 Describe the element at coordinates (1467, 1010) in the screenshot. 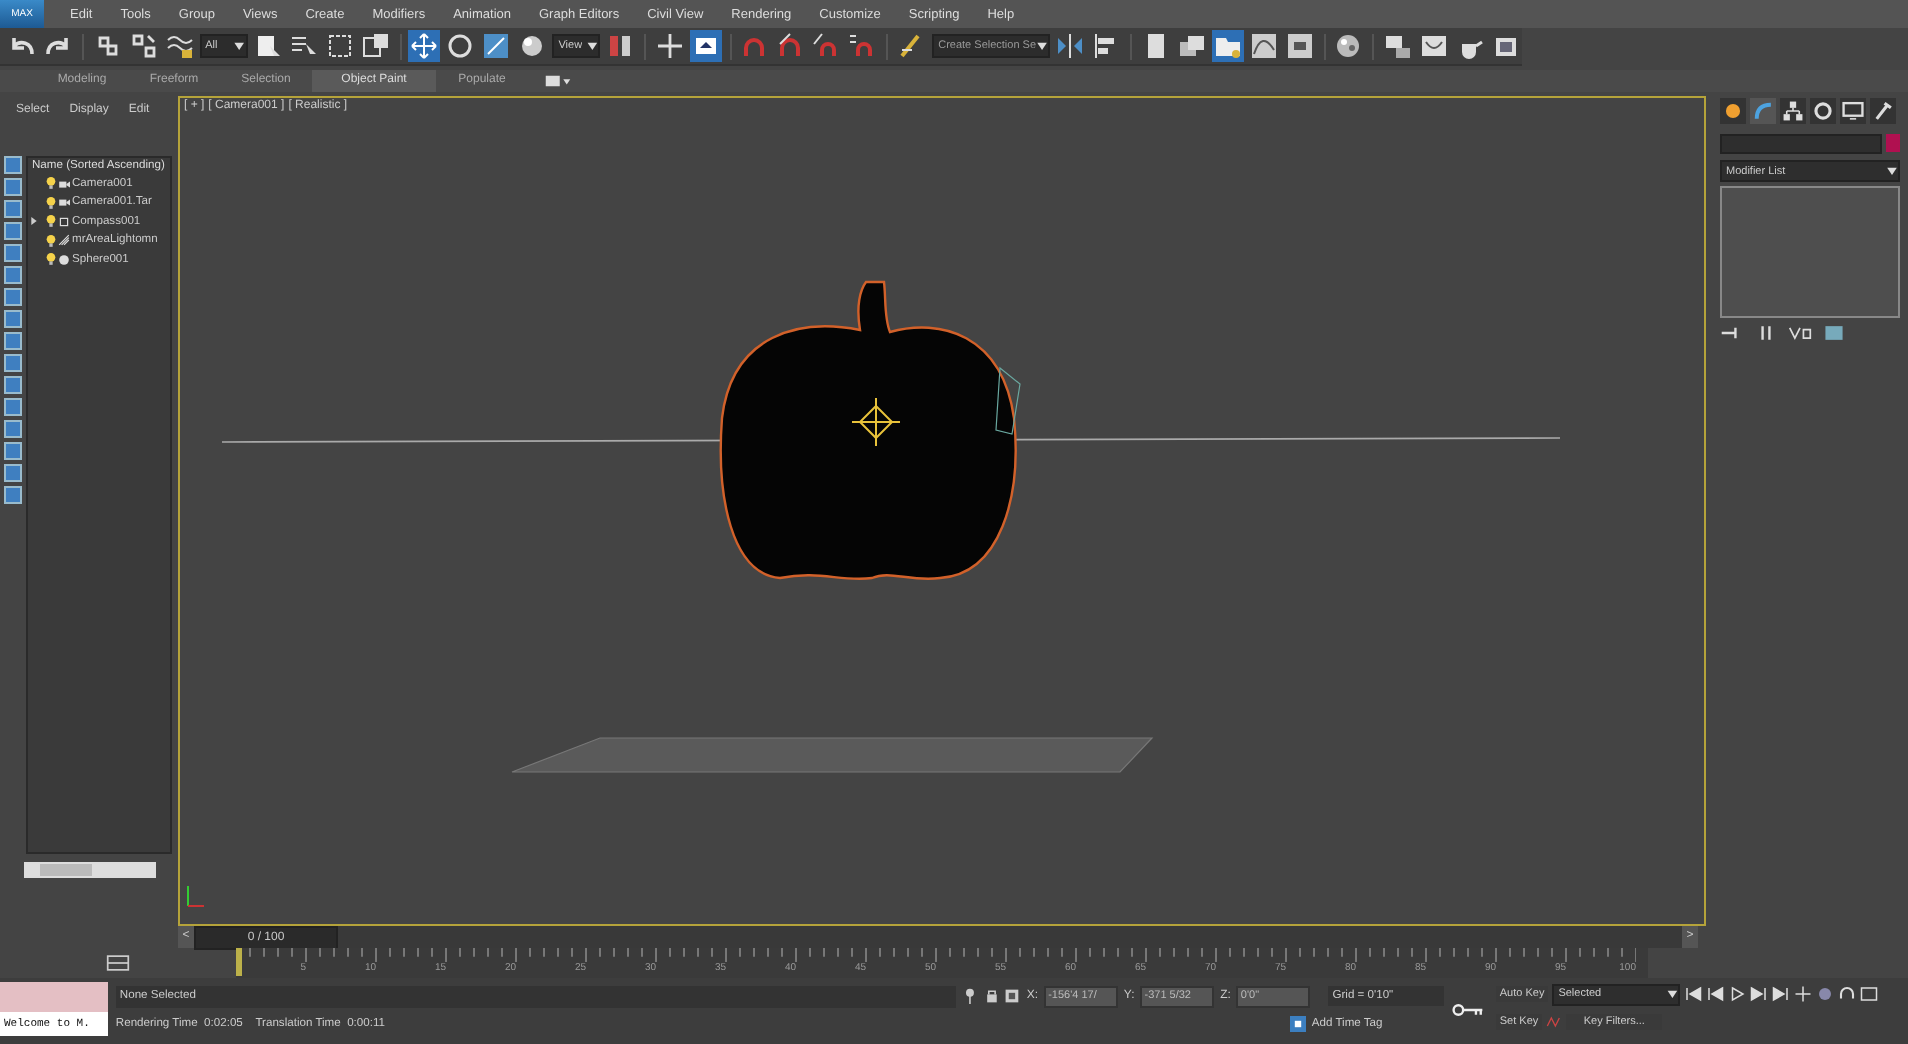

I see `key-icon` at that location.